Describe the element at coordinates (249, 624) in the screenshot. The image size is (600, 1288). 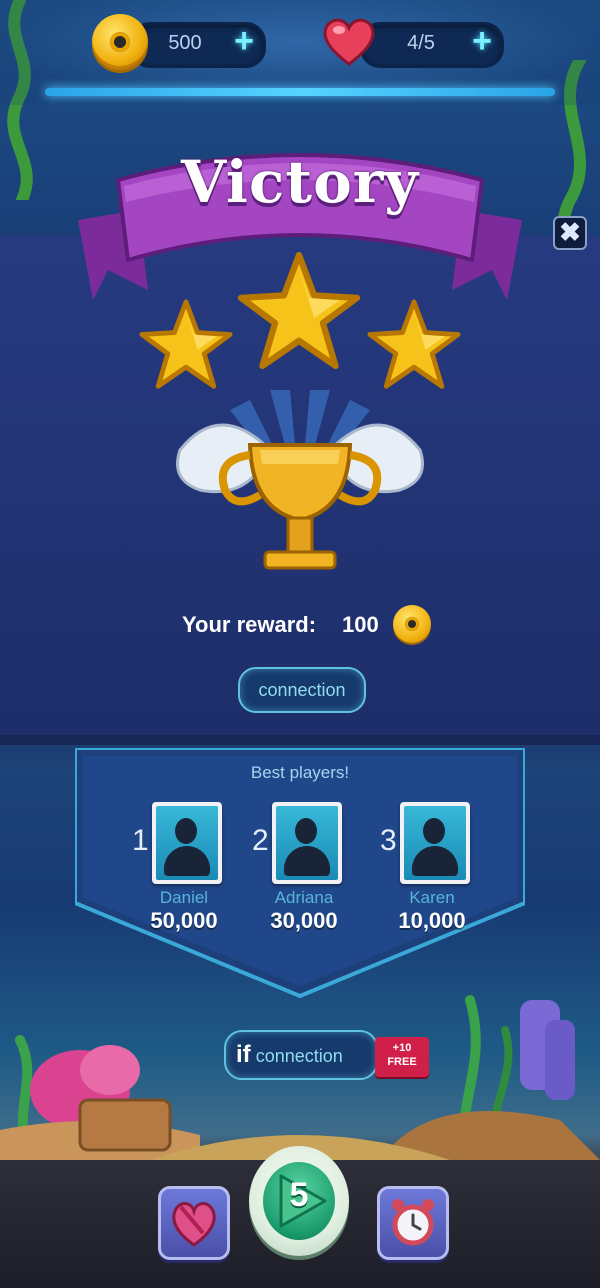
I see `reward-label: Your reward:` at that location.